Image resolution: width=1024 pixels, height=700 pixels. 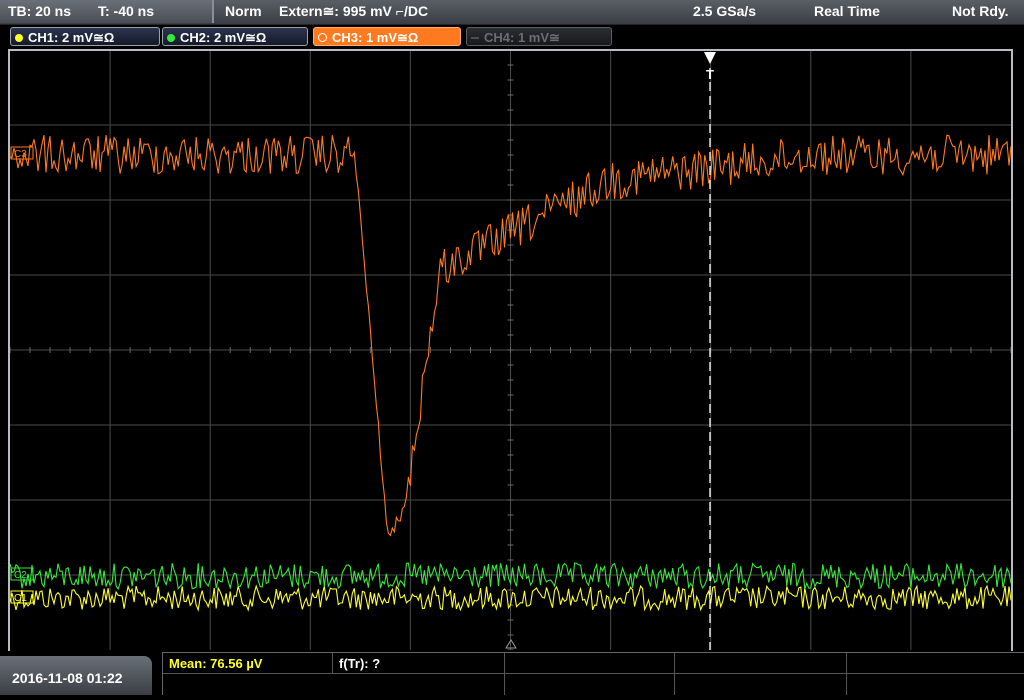 What do you see at coordinates (522, 37) in the screenshot?
I see `ch4-label: CH4: 1 mV≅` at bounding box center [522, 37].